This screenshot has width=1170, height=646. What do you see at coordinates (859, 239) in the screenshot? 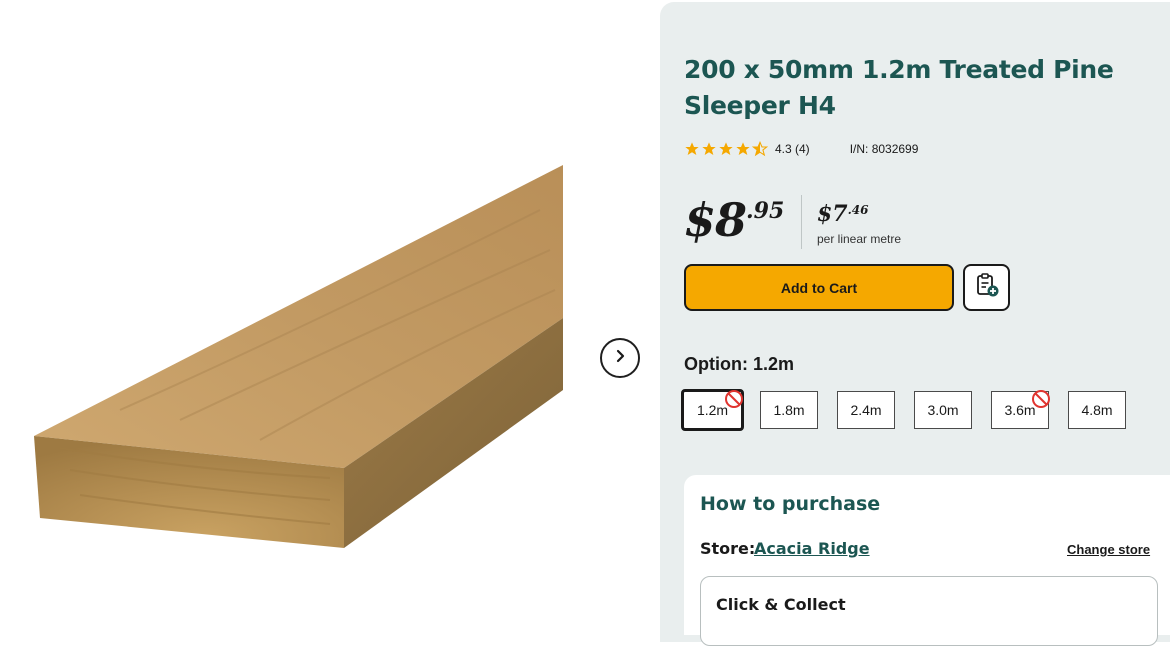
I see `unit-price-label: per linear metre` at bounding box center [859, 239].